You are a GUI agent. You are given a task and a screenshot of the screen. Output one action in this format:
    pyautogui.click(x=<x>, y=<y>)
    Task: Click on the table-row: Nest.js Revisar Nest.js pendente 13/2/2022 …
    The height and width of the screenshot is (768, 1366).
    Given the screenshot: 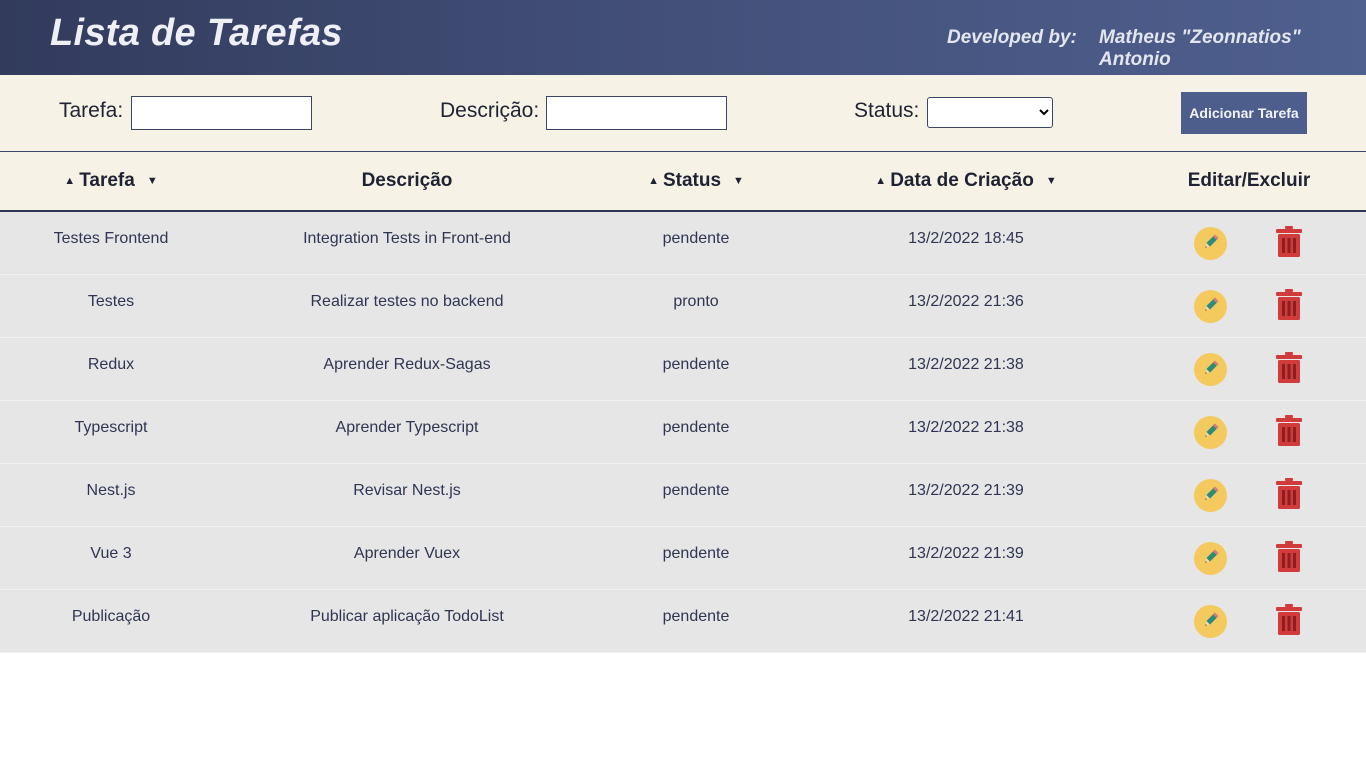 What is the action you would take?
    pyautogui.click(x=683, y=495)
    